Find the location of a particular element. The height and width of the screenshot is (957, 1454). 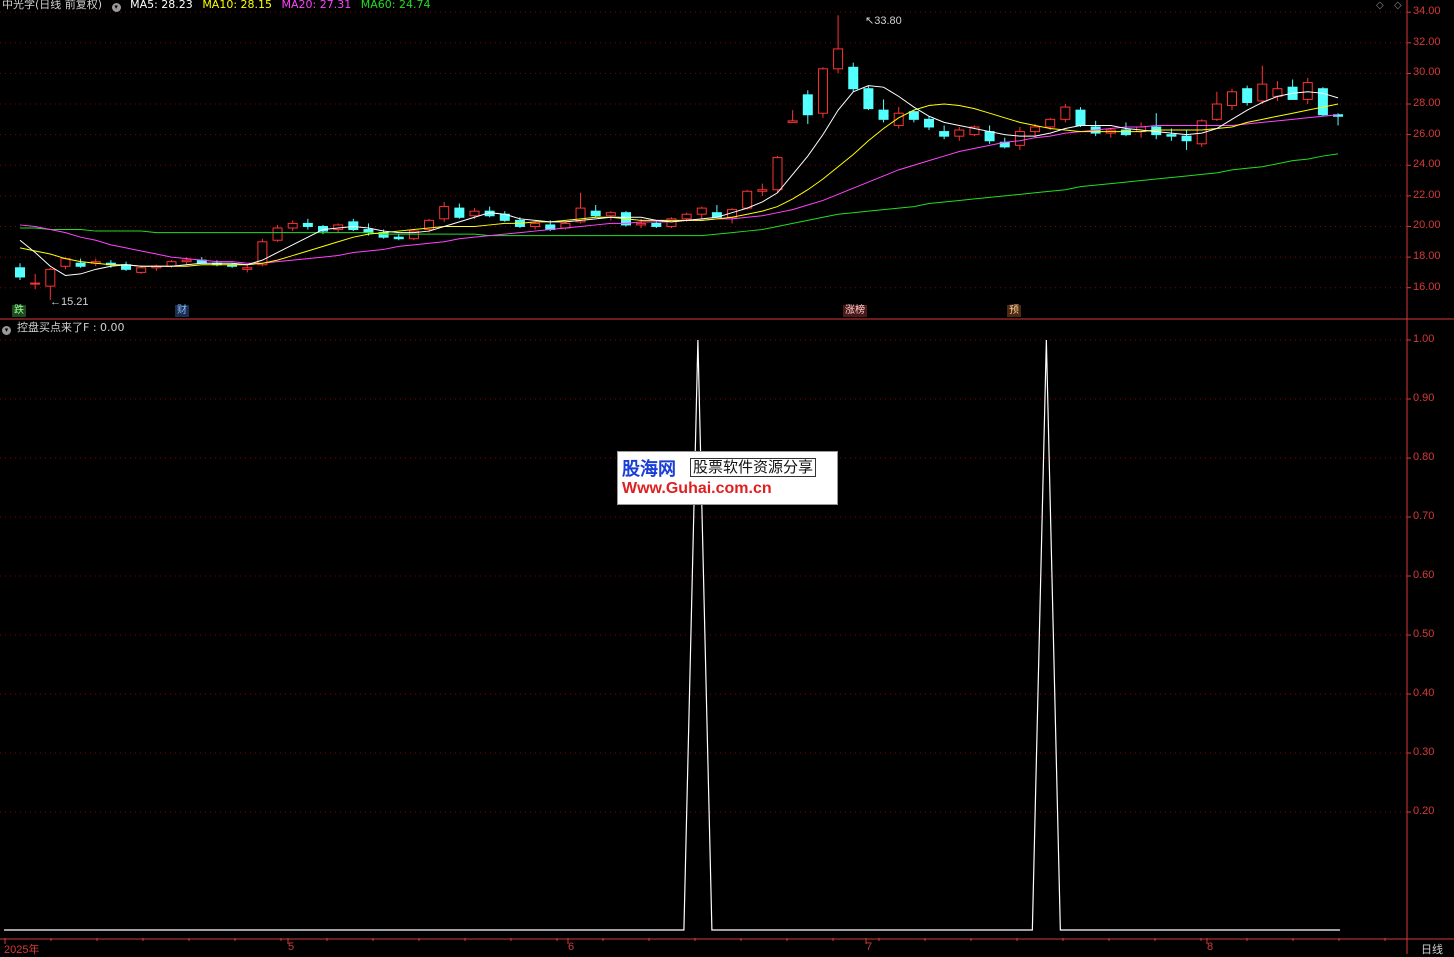

price-tick-label: 34.00 is located at coordinates (1427, 11).